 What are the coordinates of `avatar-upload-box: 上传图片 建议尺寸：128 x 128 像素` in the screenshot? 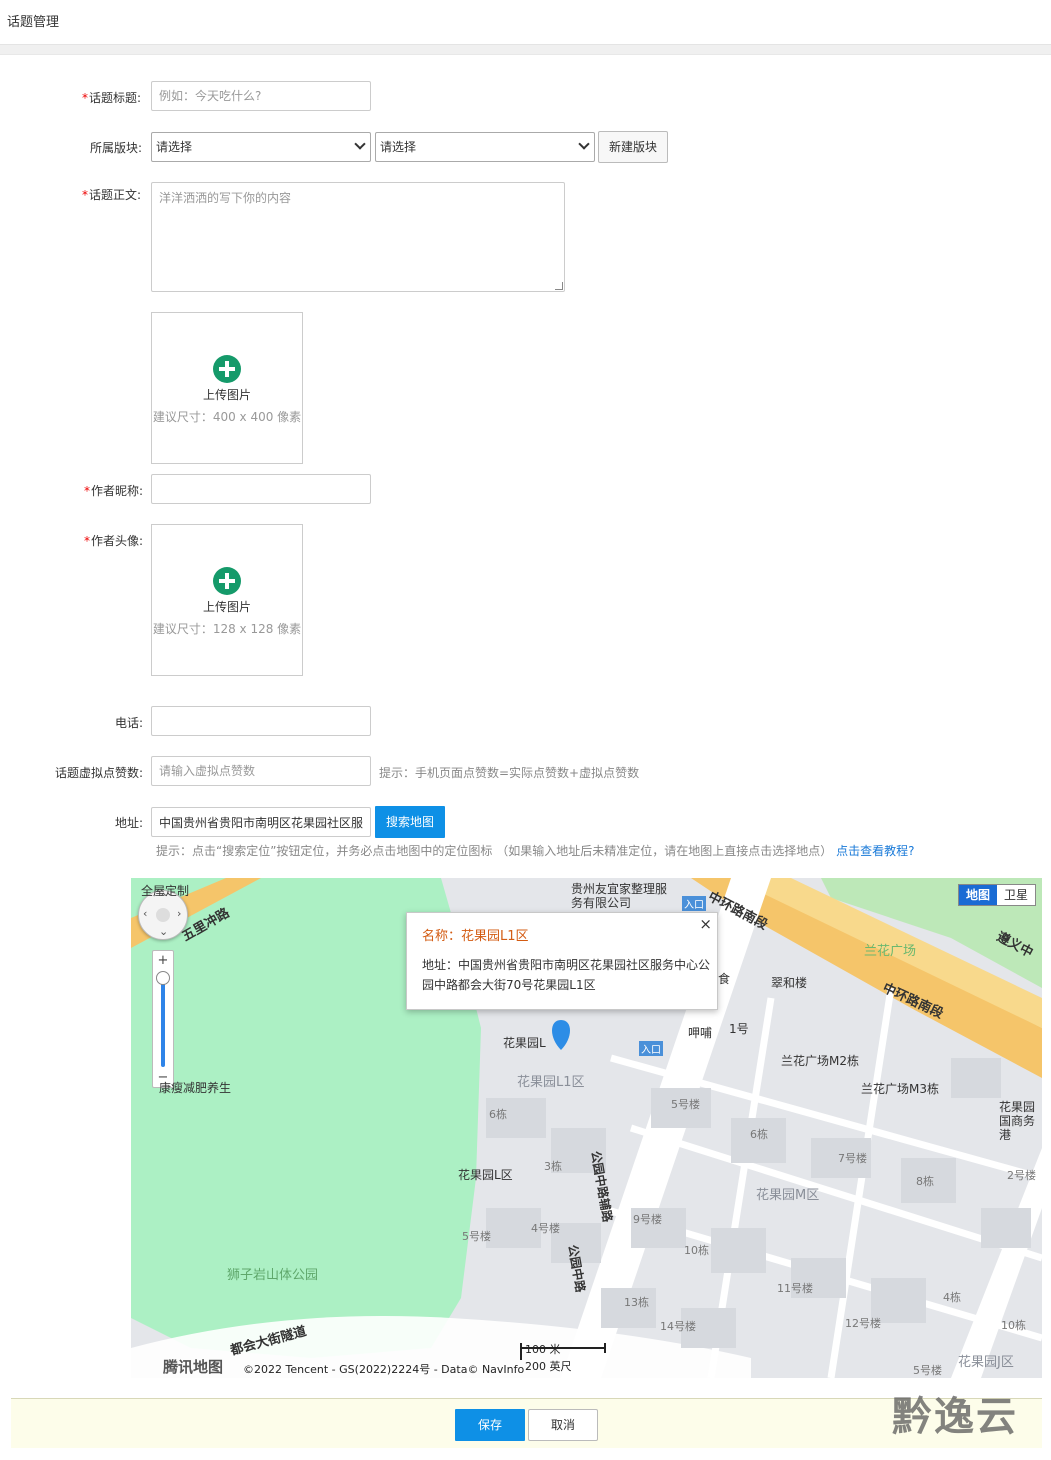 It's located at (227, 600).